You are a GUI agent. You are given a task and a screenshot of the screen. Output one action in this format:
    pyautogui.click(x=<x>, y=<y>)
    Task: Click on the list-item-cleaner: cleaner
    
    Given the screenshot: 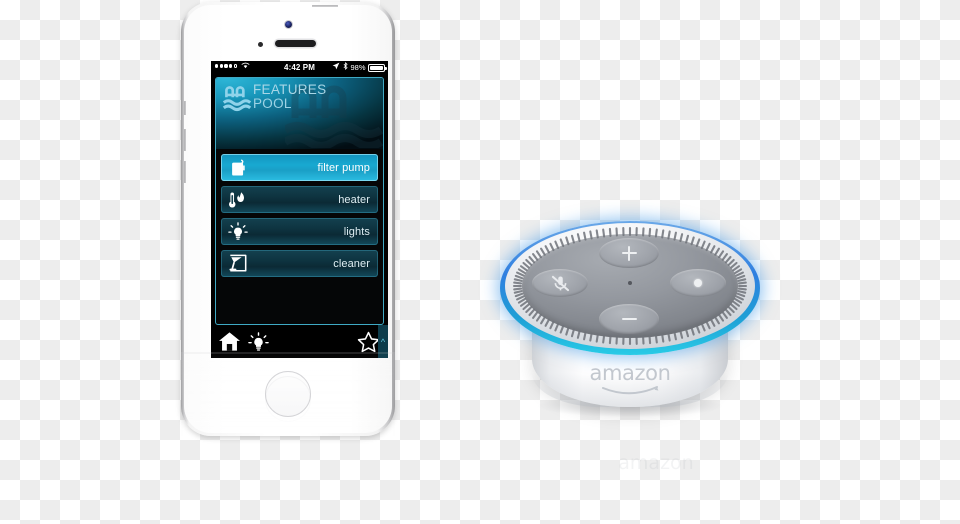 What is the action you would take?
    pyautogui.click(x=299, y=263)
    